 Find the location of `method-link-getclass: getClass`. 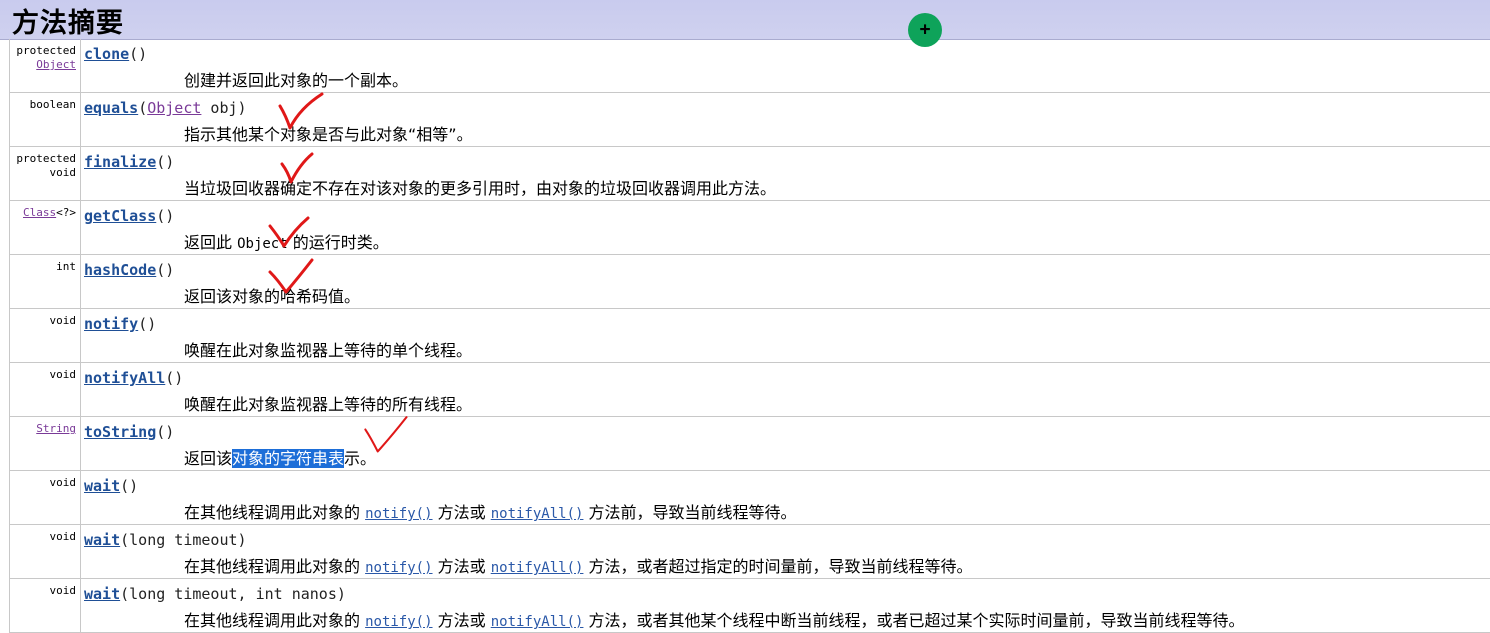

method-link-getclass: getClass is located at coordinates (120, 216).